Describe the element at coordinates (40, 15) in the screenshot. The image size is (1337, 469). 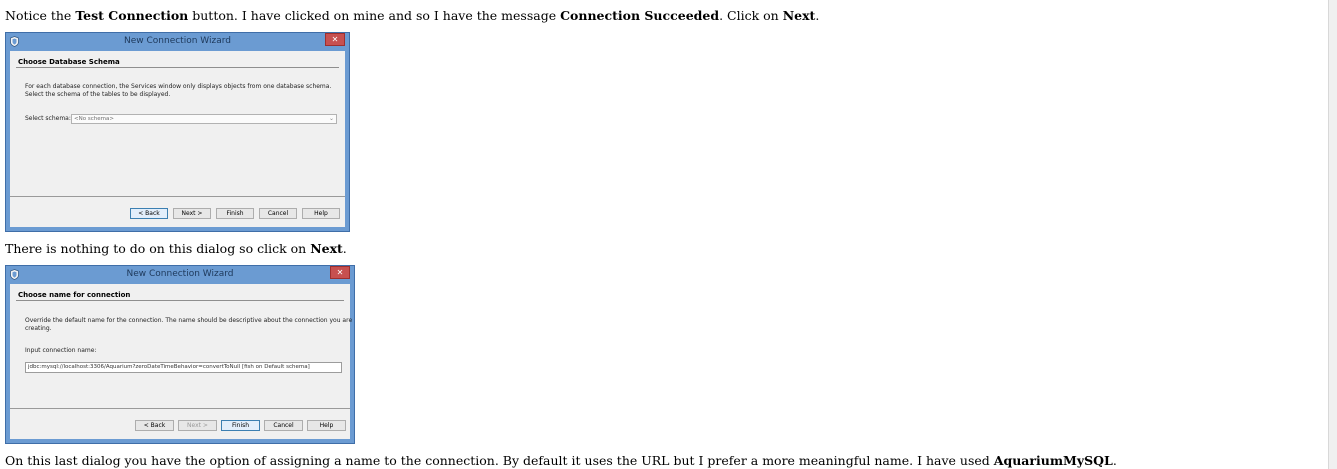
I see `text: Notice the` at that location.